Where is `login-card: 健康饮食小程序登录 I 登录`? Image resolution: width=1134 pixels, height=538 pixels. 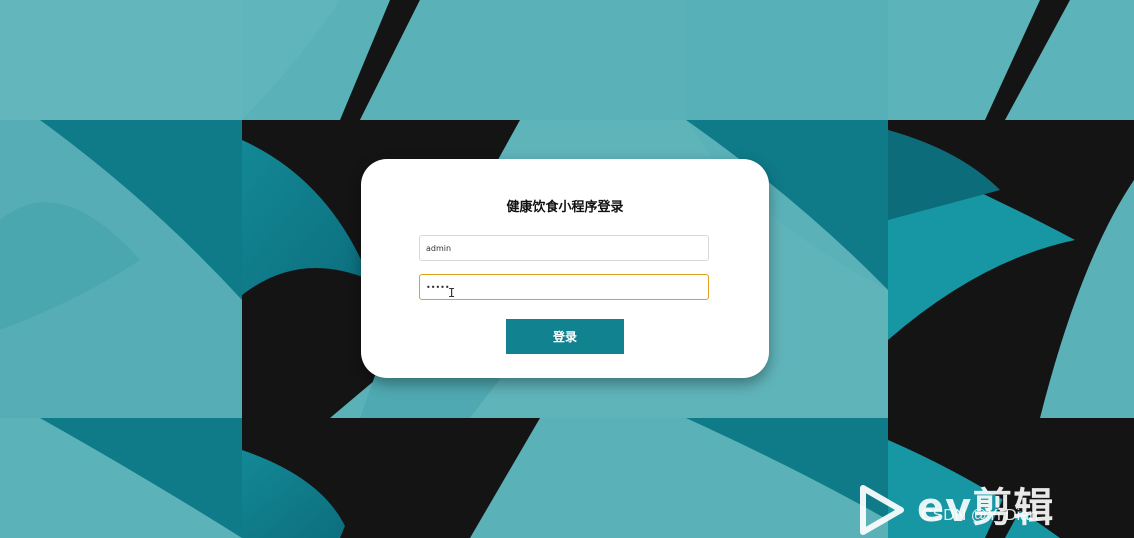 login-card: 健康饮食小程序登录 I 登录 is located at coordinates (565, 268).